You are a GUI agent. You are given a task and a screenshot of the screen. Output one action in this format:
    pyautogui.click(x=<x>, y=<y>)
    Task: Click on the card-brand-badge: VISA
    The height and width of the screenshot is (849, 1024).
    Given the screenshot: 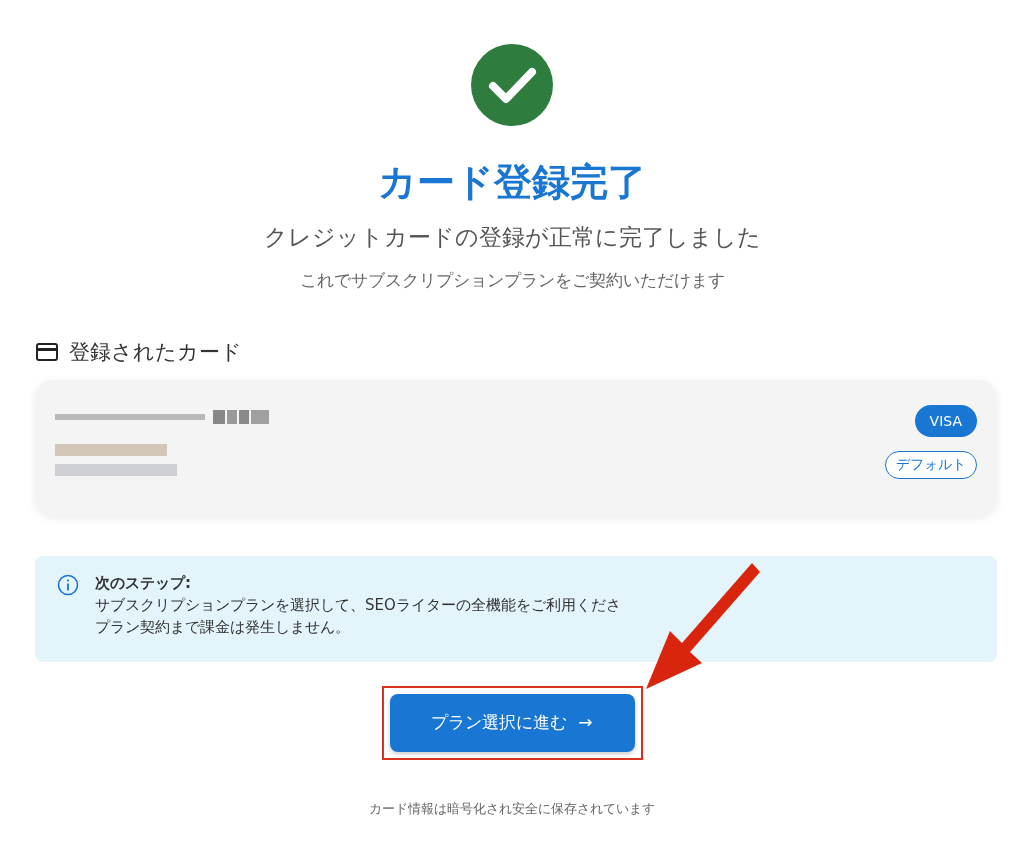 What is the action you would take?
    pyautogui.click(x=945, y=420)
    